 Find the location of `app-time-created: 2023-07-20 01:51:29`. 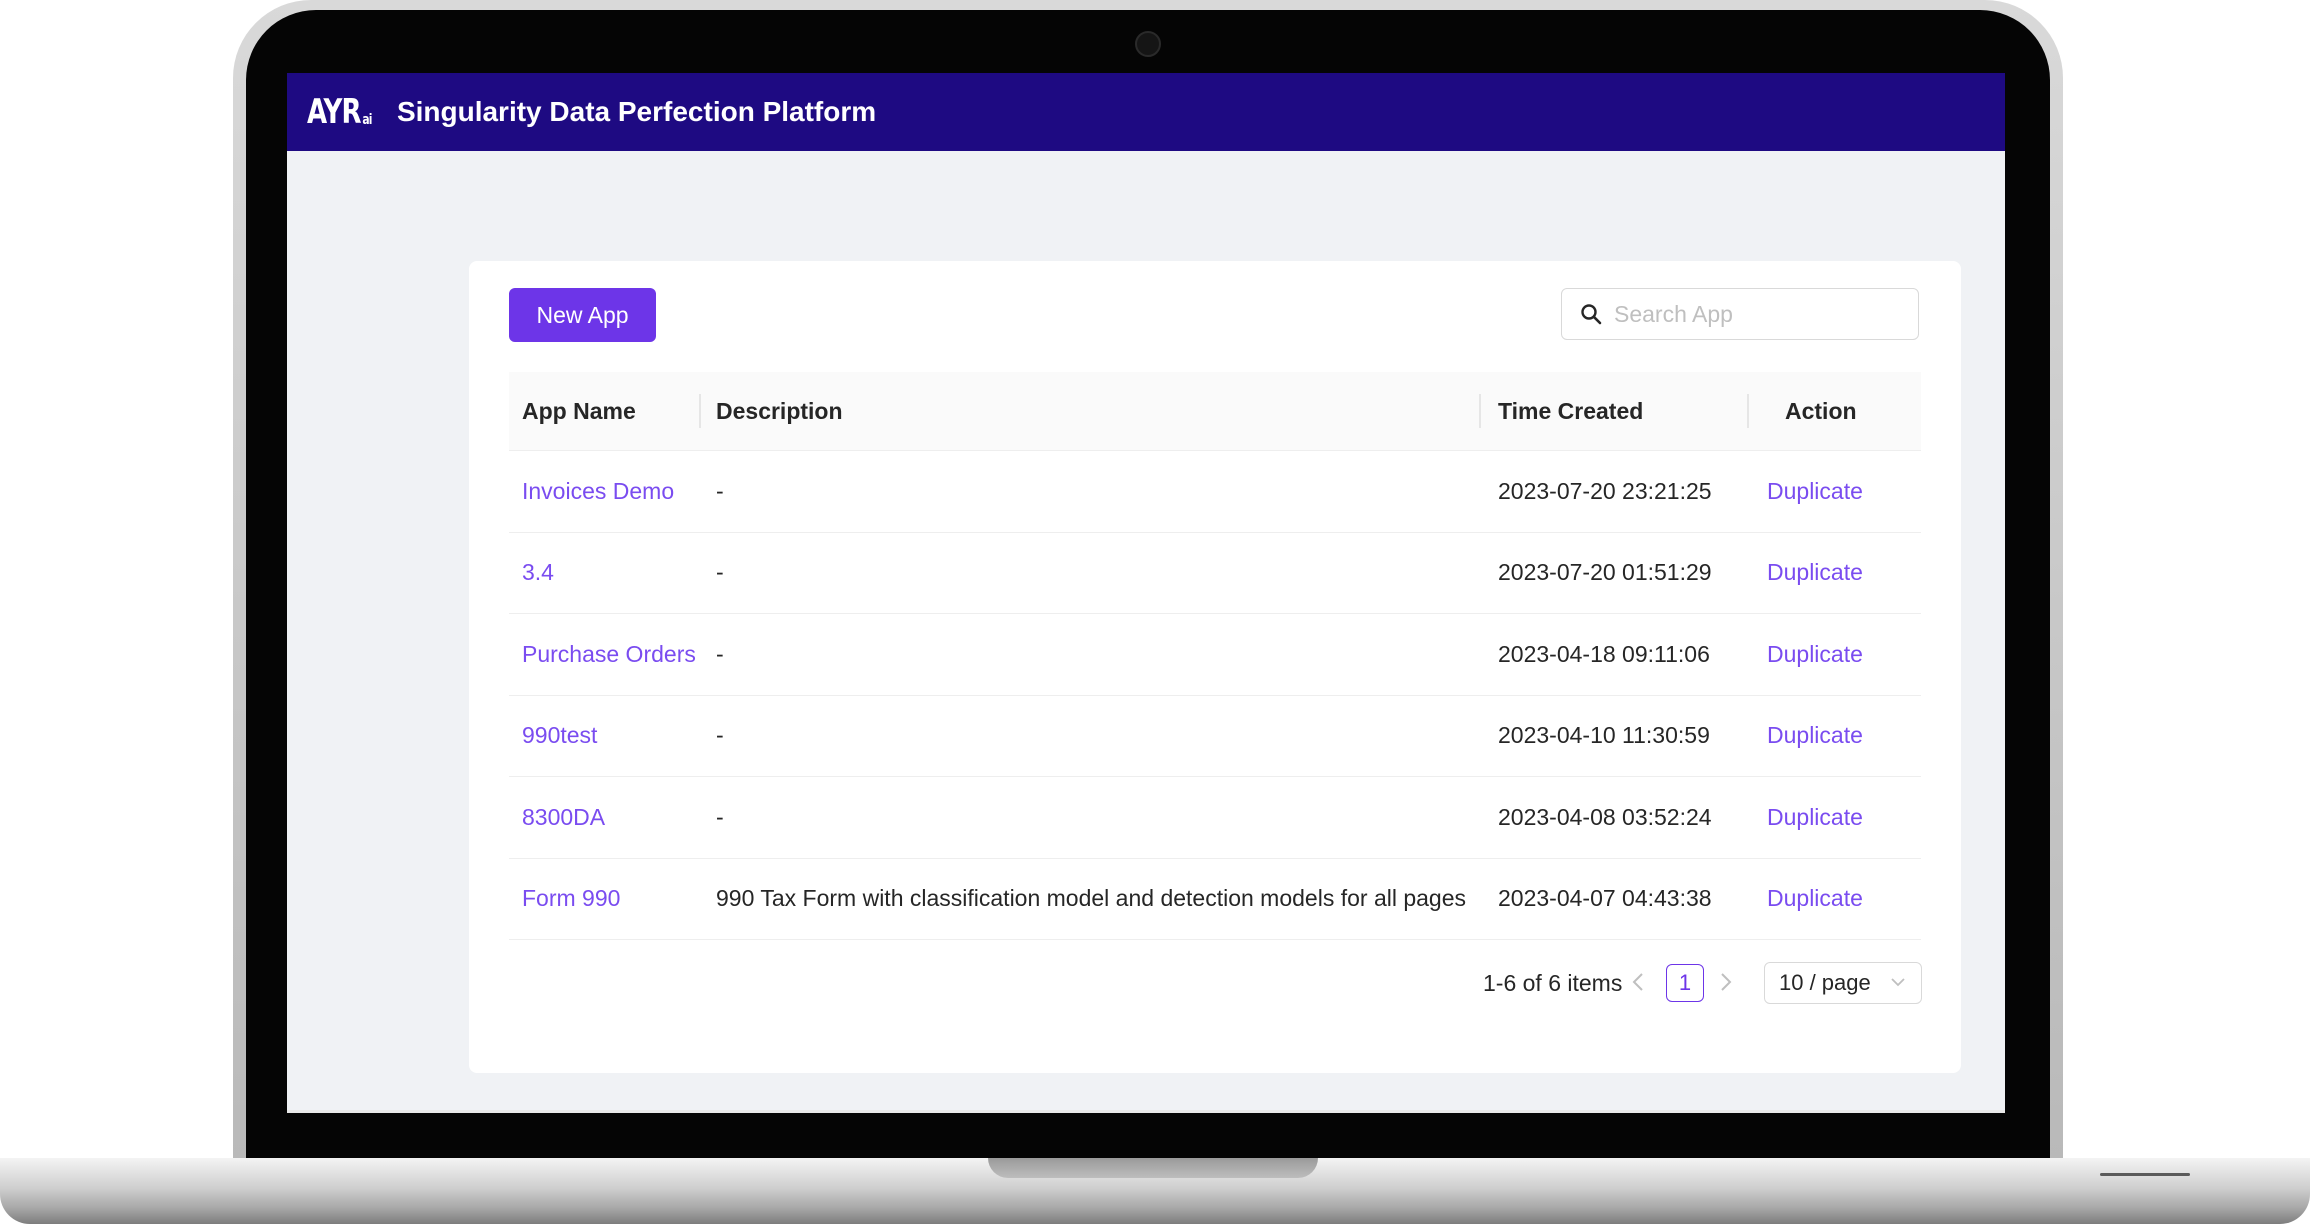

app-time-created: 2023-07-20 01:51:29 is located at coordinates (1605, 572).